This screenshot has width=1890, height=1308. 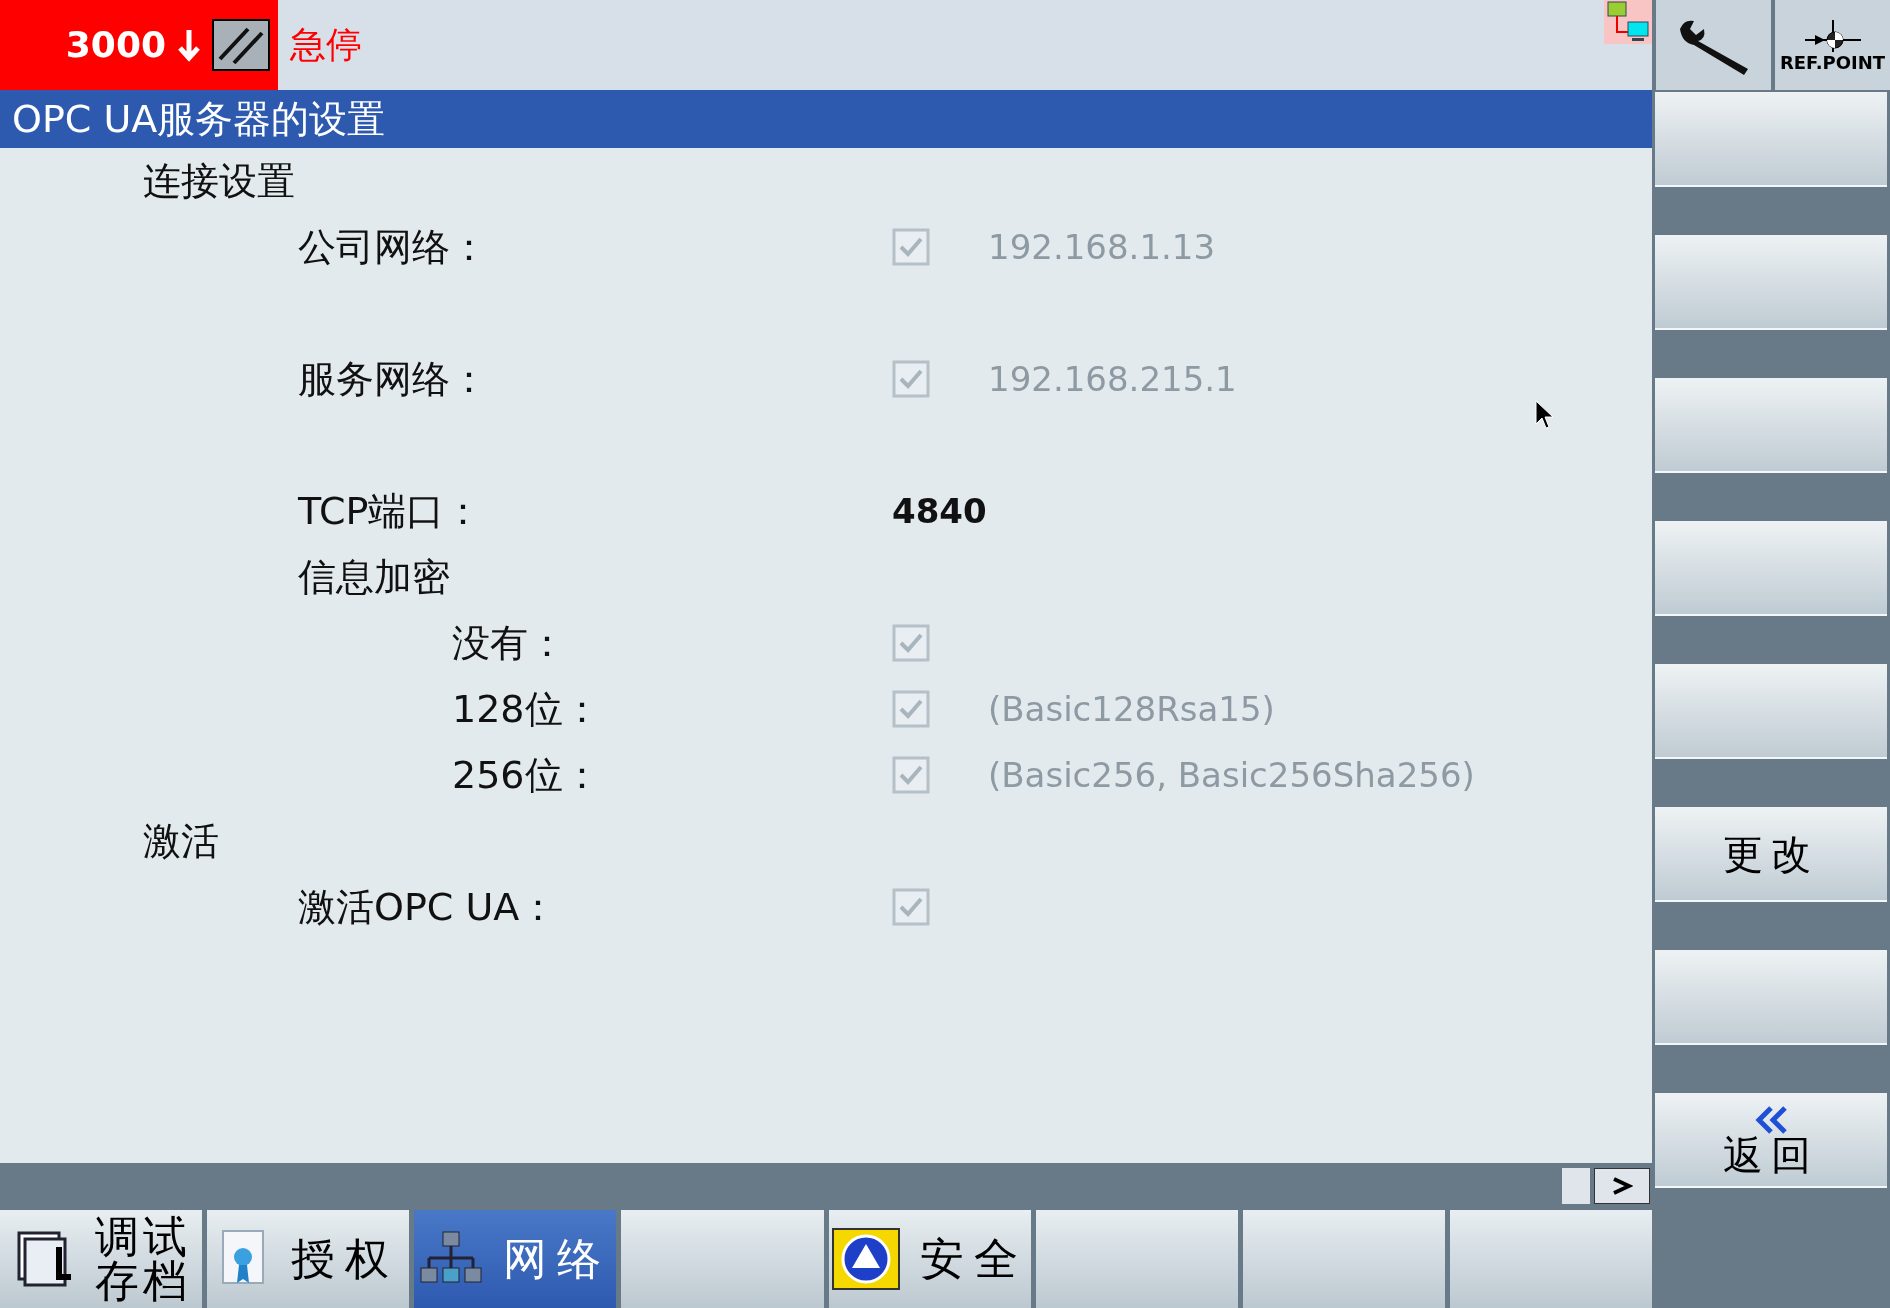 I want to click on field-value: (Basic128Rsa15), so click(x=1131, y=709).